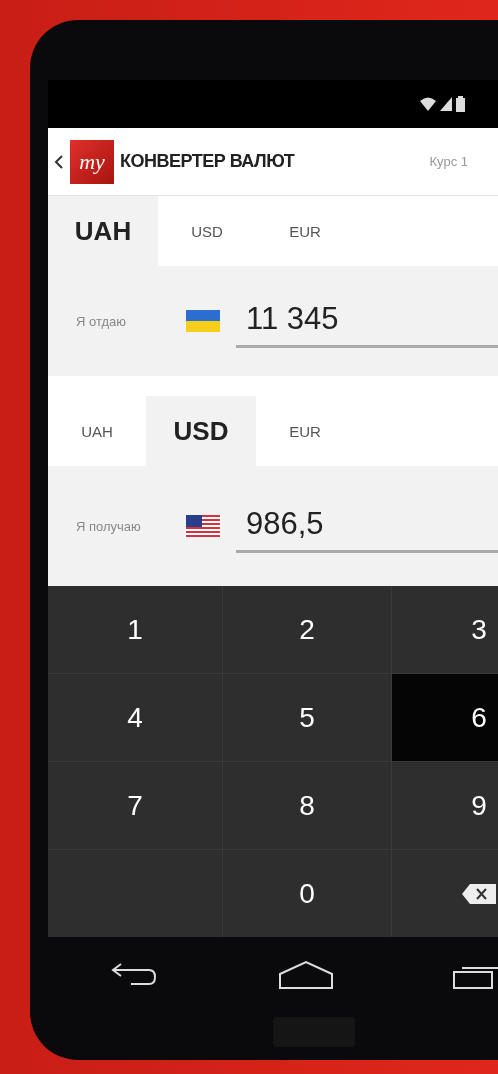 This screenshot has width=498, height=1074. Describe the element at coordinates (428, 104) in the screenshot. I see `wifi-icon` at that location.